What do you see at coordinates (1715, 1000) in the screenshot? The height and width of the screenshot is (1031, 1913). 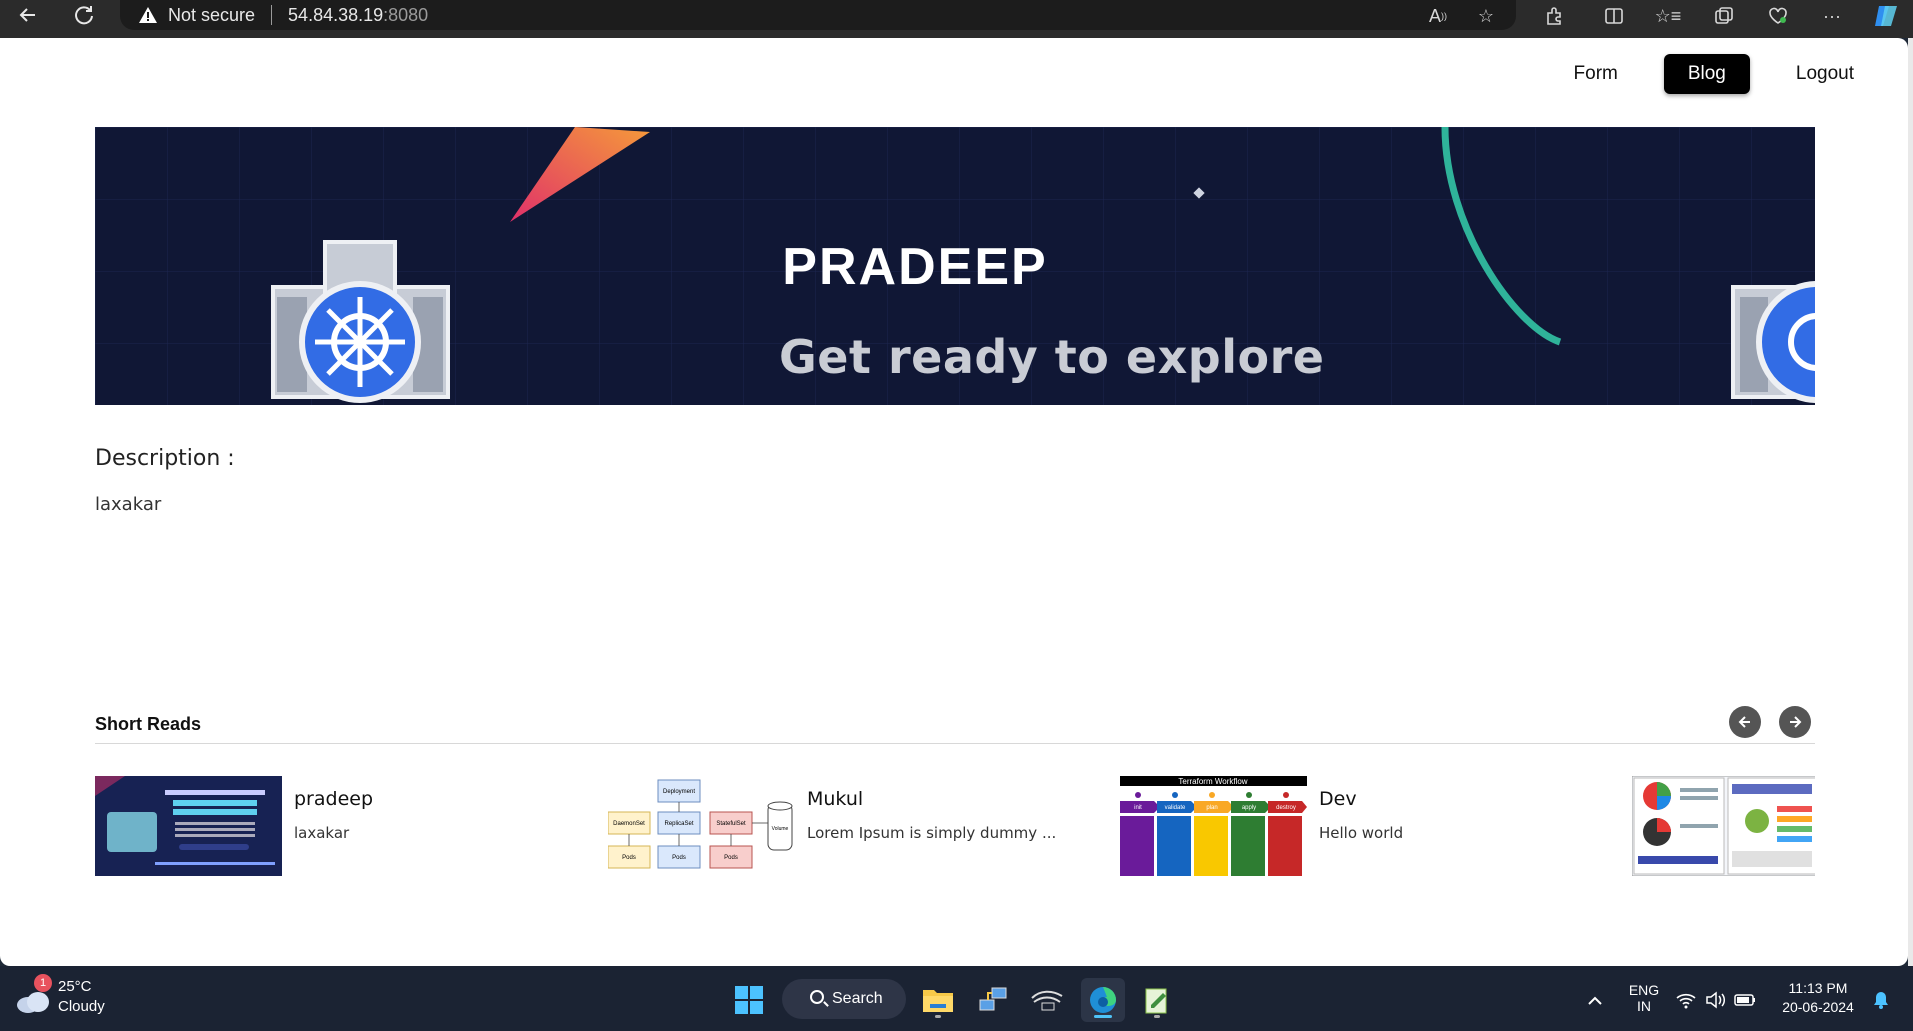 I see `wifi-volume-battery-icons` at bounding box center [1715, 1000].